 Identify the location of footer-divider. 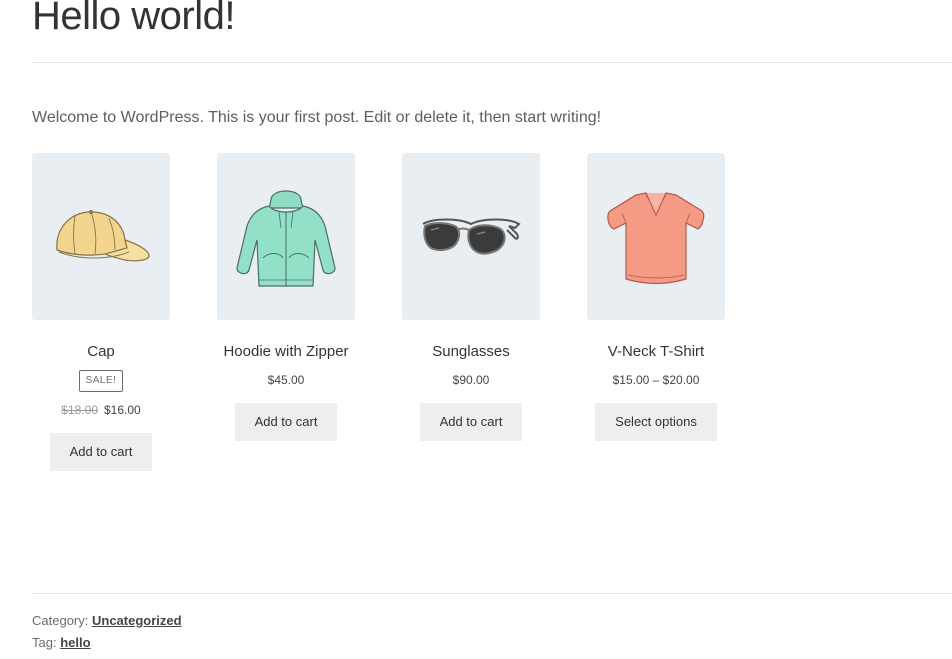
(492, 593).